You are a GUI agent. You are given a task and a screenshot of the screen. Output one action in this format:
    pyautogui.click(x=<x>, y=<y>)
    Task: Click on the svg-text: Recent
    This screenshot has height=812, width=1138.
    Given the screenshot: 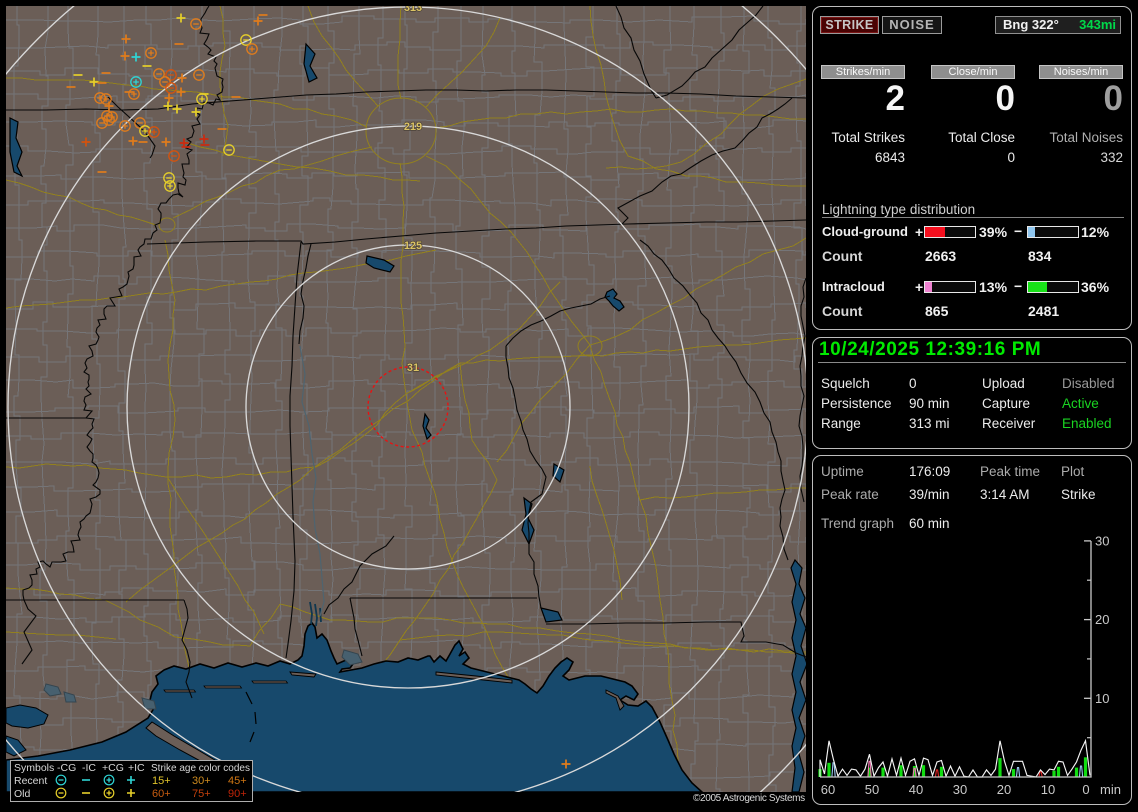 What is the action you would take?
    pyautogui.click(x=30, y=781)
    